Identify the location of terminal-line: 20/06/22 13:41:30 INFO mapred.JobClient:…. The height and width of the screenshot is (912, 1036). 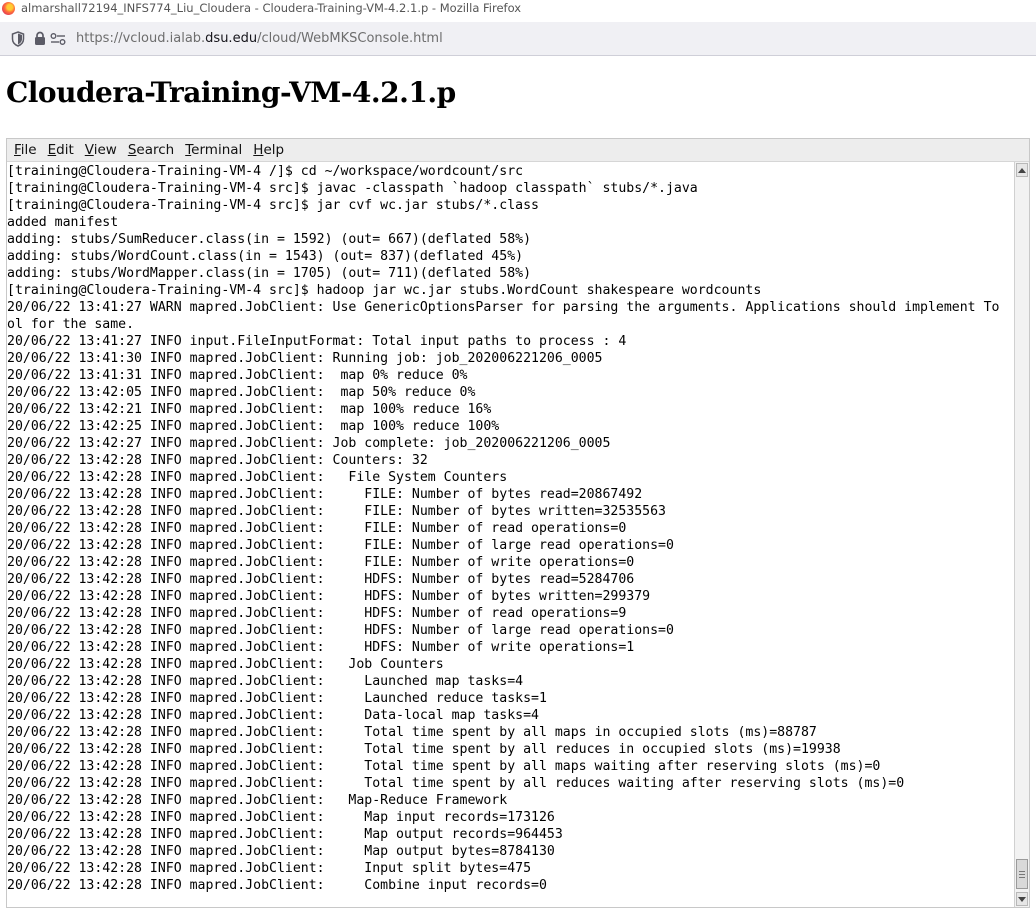
(305, 358).